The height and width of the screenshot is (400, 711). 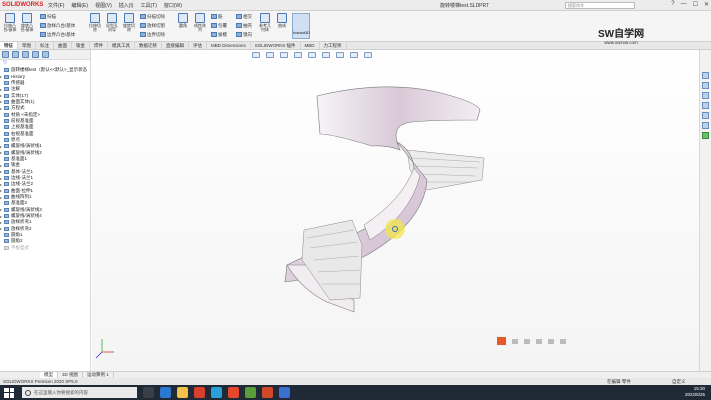 I want to click on extrude-cut-button: 拉伸切除, so click(x=95, y=22).